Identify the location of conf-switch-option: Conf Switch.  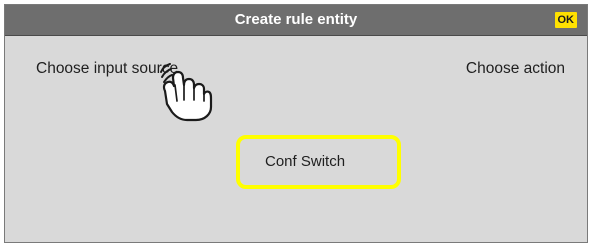
(318, 162).